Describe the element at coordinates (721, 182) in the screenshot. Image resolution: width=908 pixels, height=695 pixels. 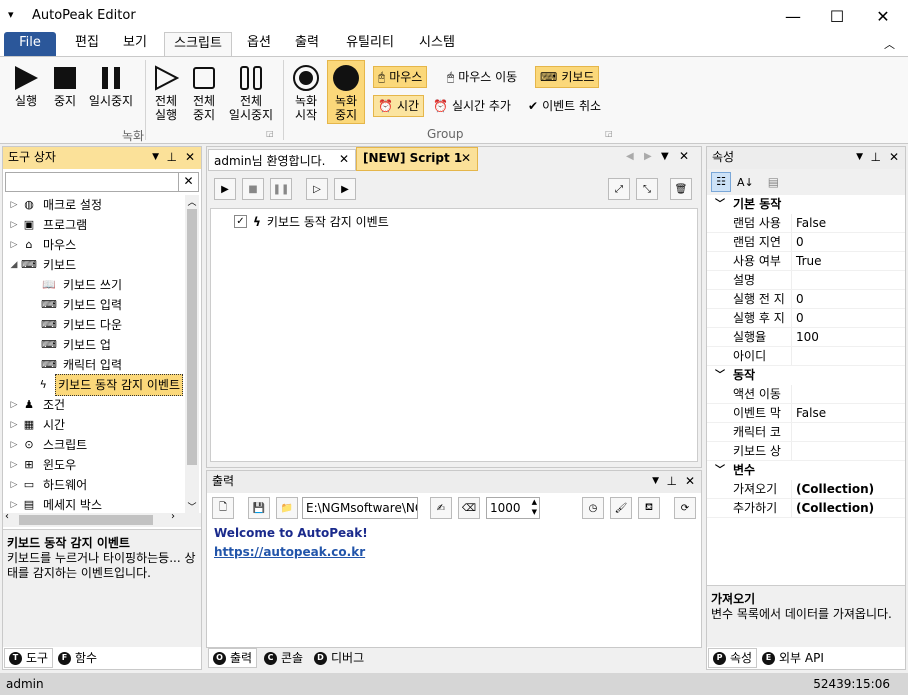
I see `categorized-icon: ☷` at that location.